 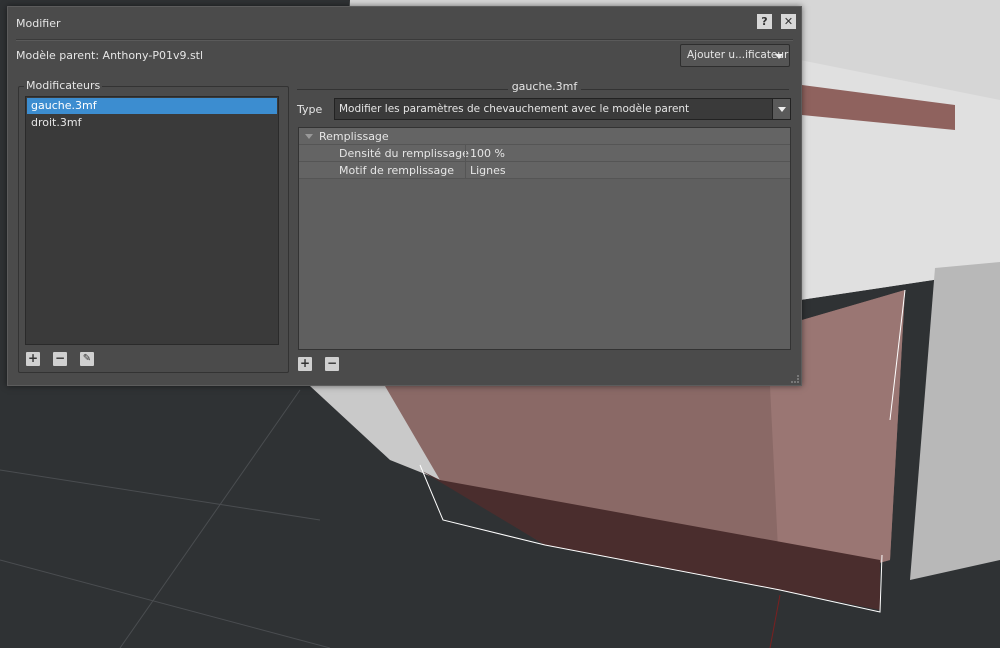 What do you see at coordinates (764, 21) in the screenshot?
I see `help-button: ?` at bounding box center [764, 21].